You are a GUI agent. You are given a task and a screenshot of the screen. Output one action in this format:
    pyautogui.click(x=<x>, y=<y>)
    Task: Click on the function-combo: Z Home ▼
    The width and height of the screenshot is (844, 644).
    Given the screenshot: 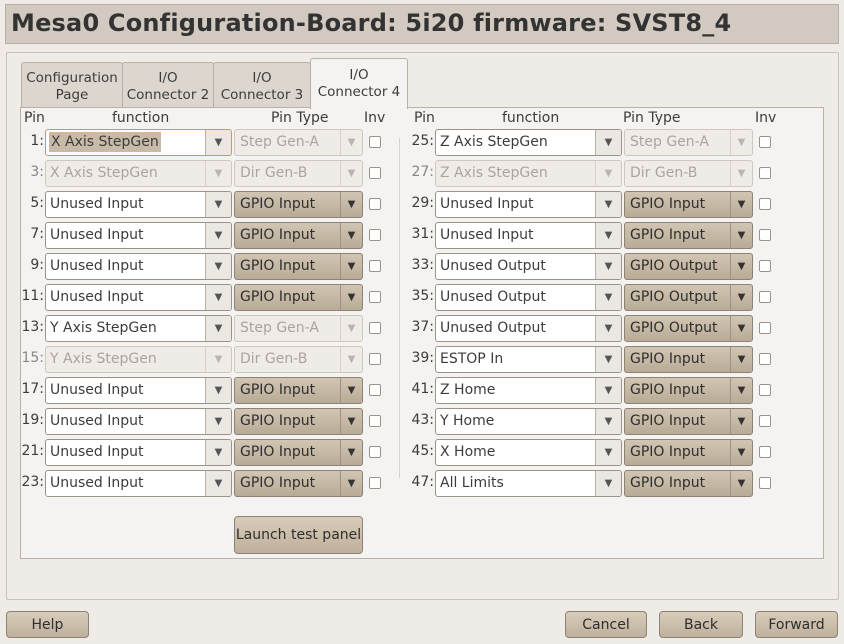 What is the action you would take?
    pyautogui.click(x=528, y=390)
    